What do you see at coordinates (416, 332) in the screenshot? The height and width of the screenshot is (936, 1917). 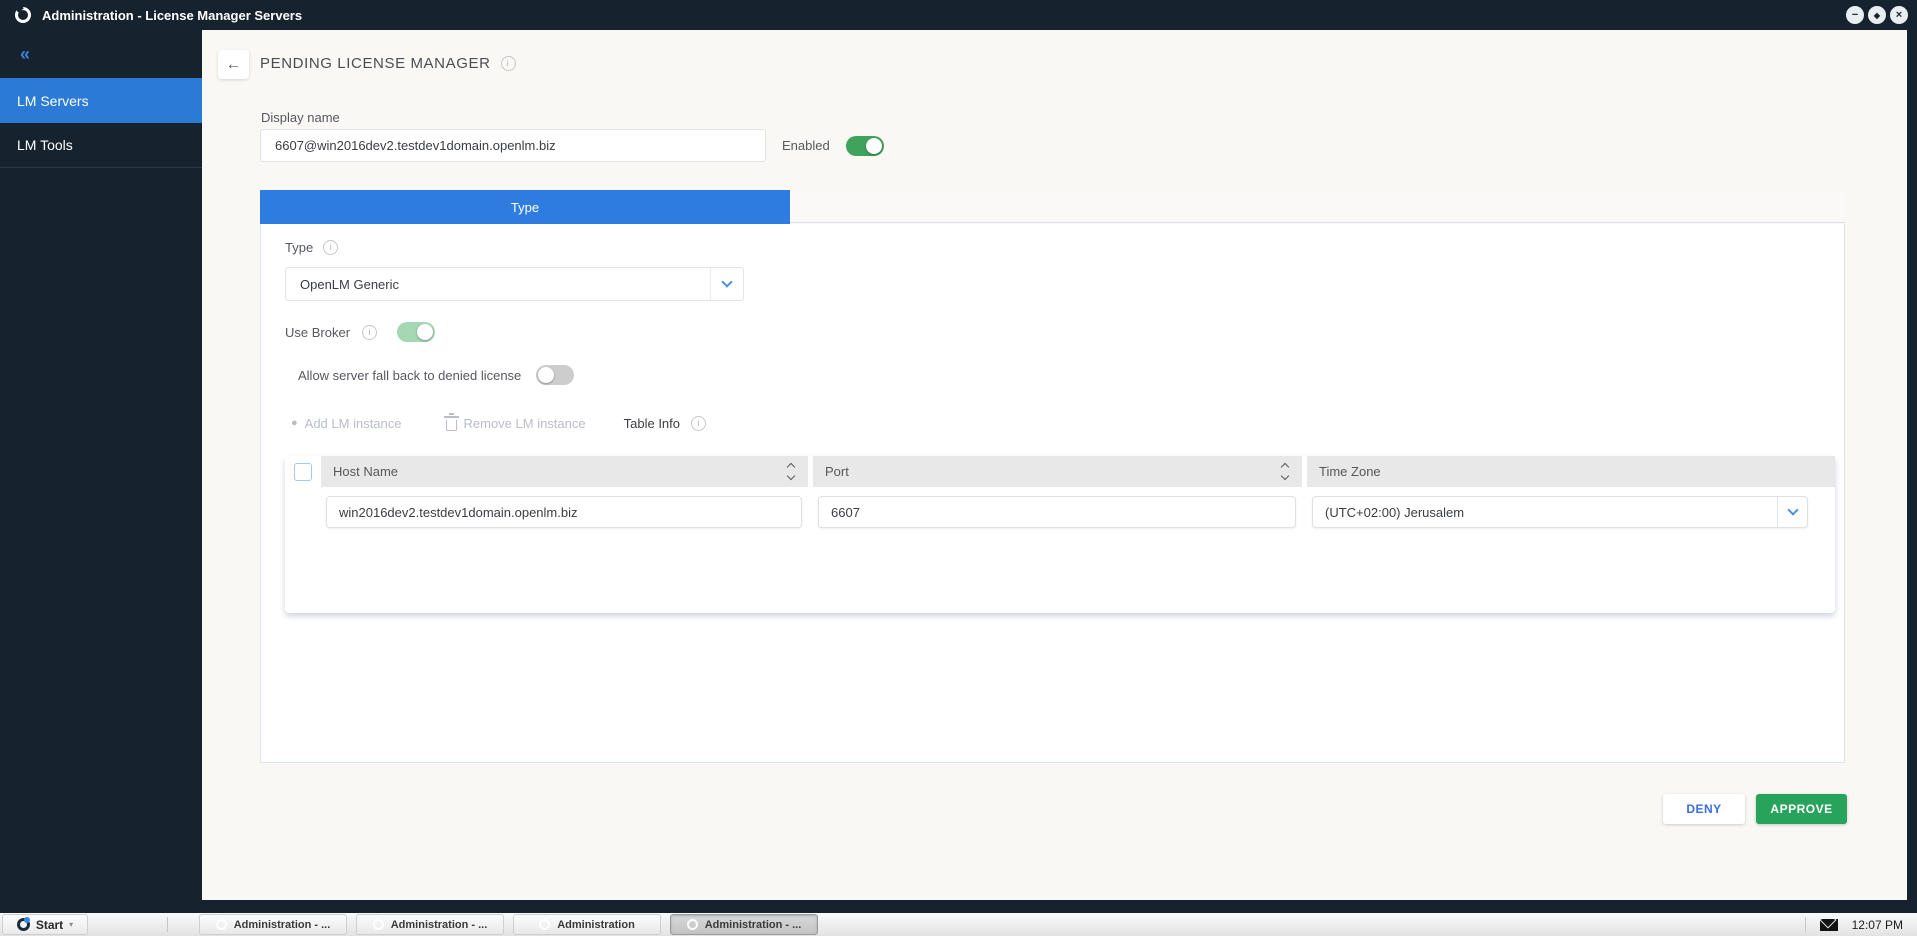 I see `use-broker-toggle` at bounding box center [416, 332].